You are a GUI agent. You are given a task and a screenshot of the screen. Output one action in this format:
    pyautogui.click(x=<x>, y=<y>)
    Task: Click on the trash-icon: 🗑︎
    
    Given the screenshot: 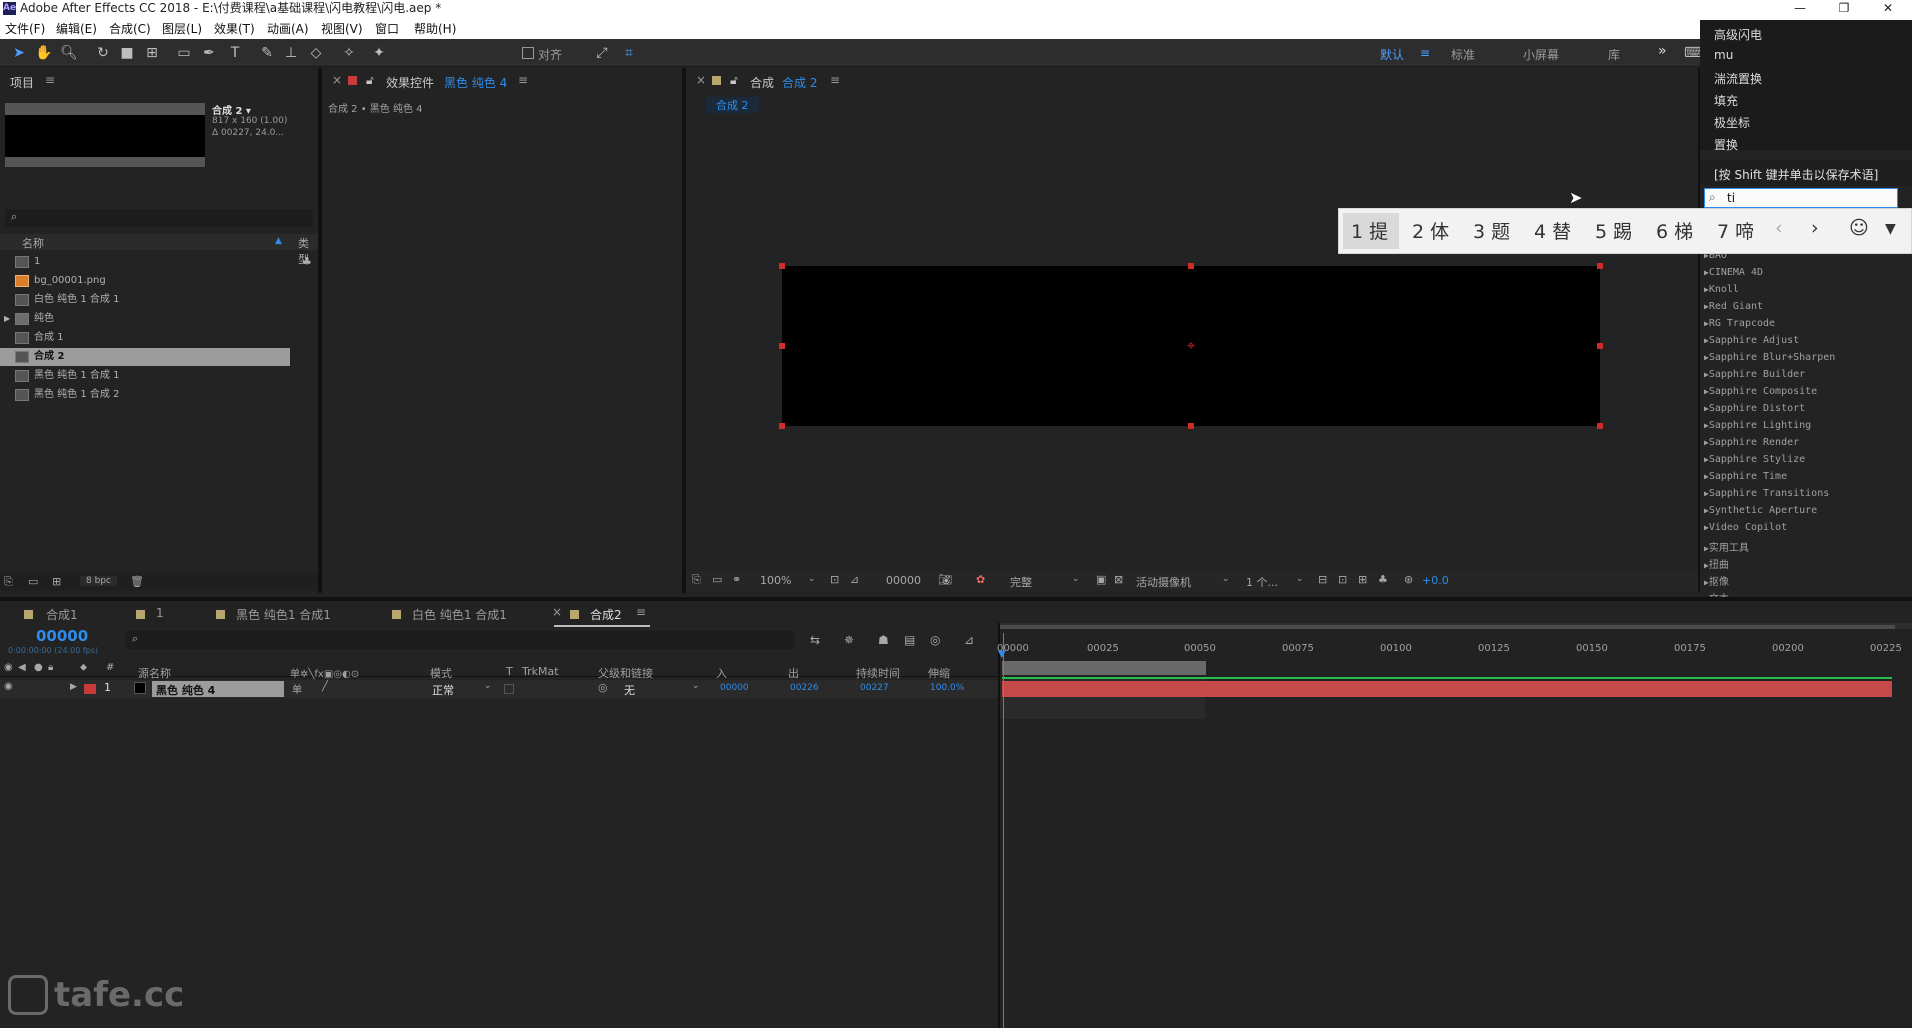 What is the action you would take?
    pyautogui.click(x=137, y=581)
    